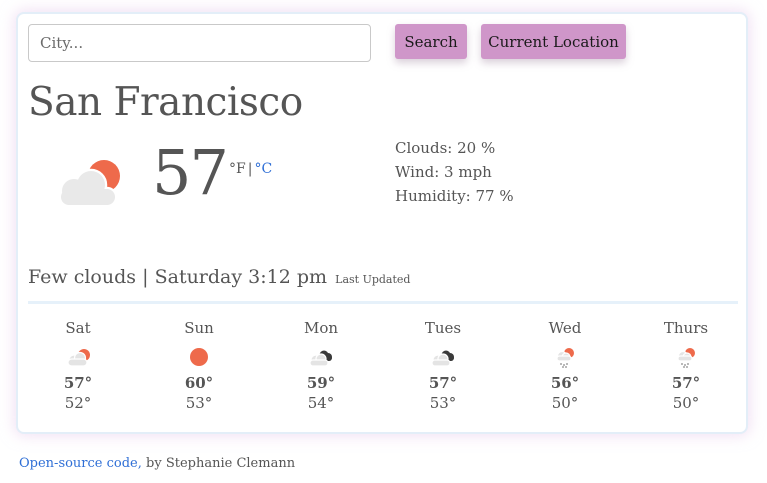 This screenshot has height=483, width=767. I want to click on current-location-button: Current Location, so click(553, 41).